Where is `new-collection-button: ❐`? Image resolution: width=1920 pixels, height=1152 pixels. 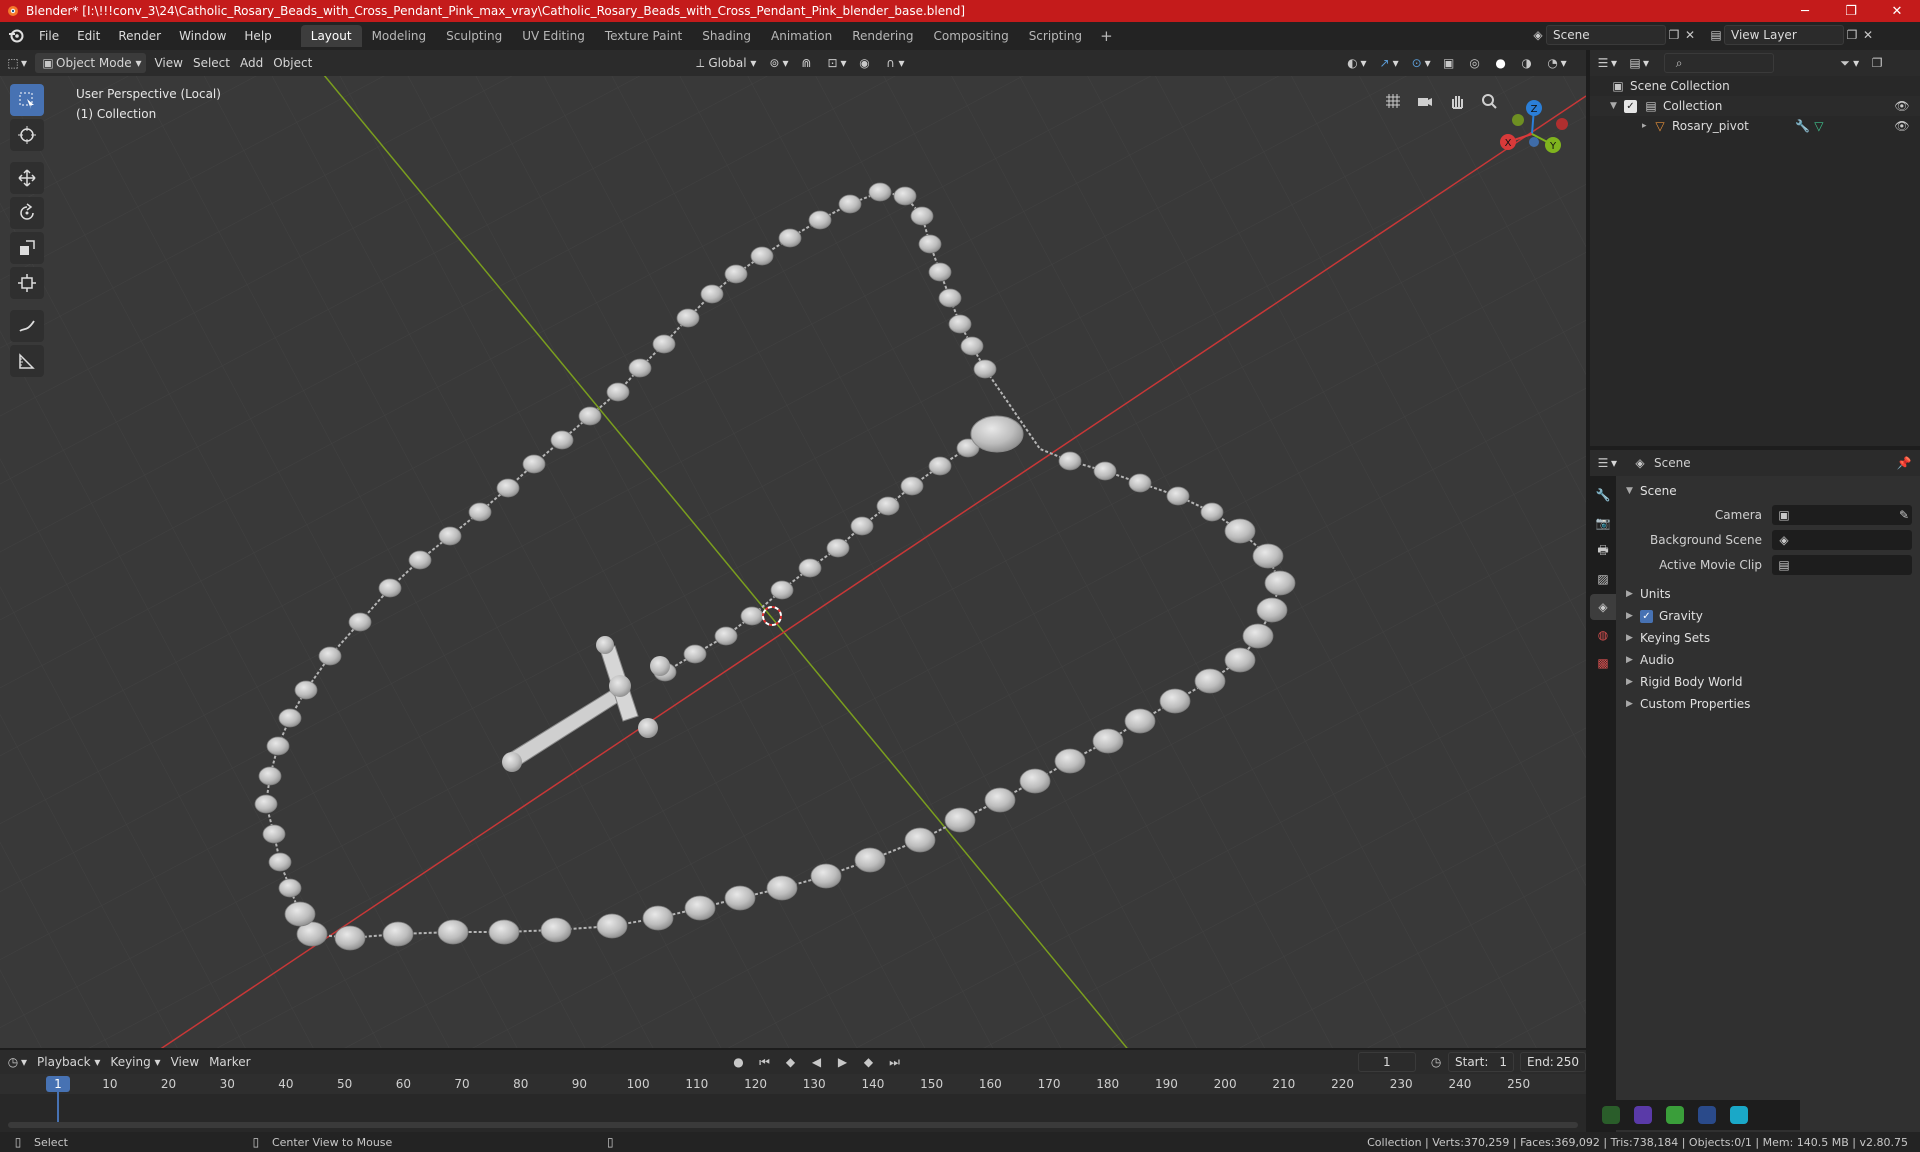
new-collection-button: ❐ is located at coordinates (1877, 63).